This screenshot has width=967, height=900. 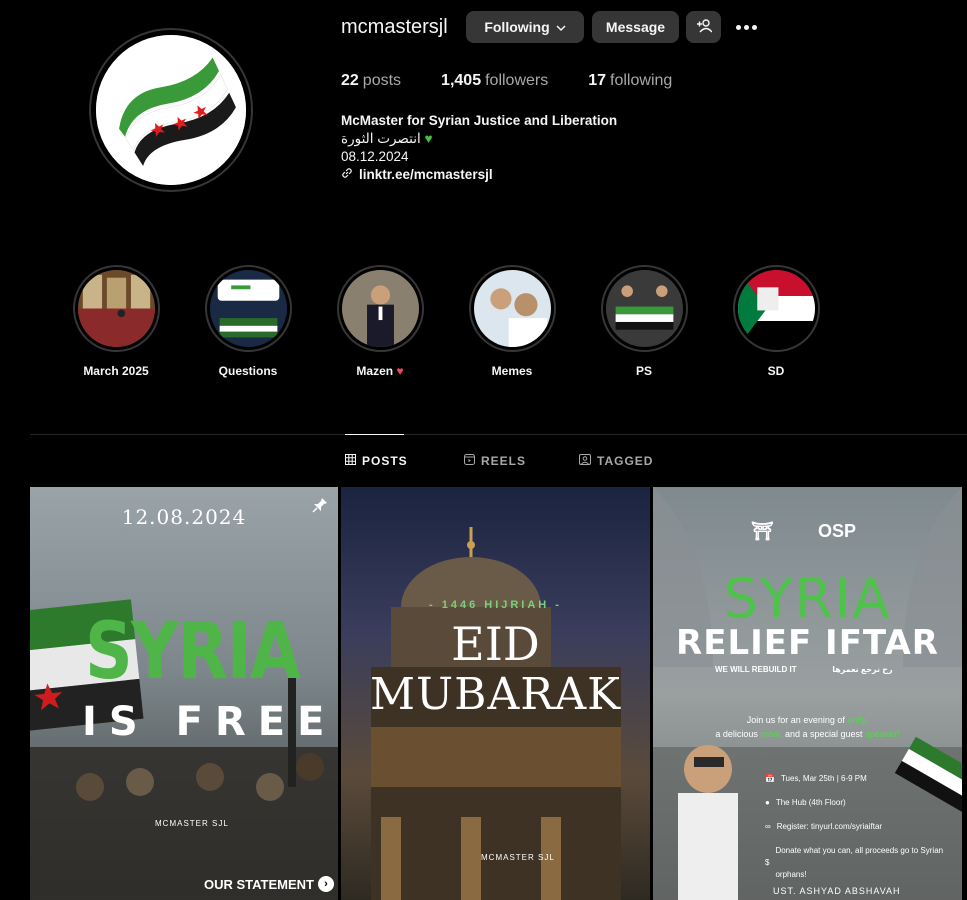 I want to click on message-label: Message, so click(x=635, y=27).